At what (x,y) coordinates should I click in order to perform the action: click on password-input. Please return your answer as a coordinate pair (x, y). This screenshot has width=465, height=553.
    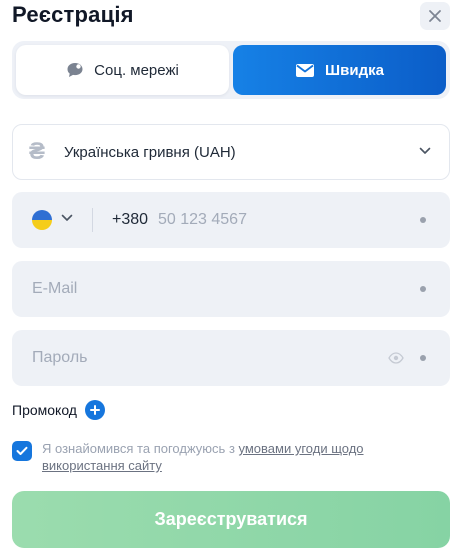
    Looking at the image, I should click on (202, 358).